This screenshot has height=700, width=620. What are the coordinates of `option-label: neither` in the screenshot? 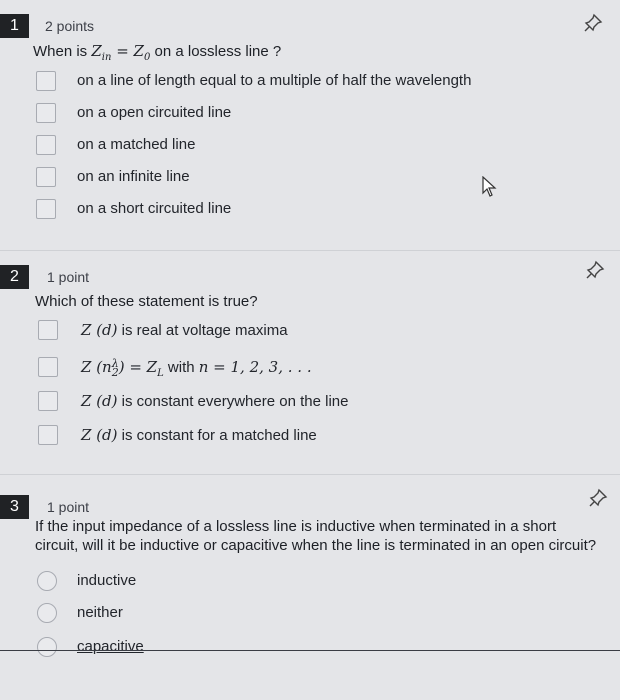 It's located at (100, 612).